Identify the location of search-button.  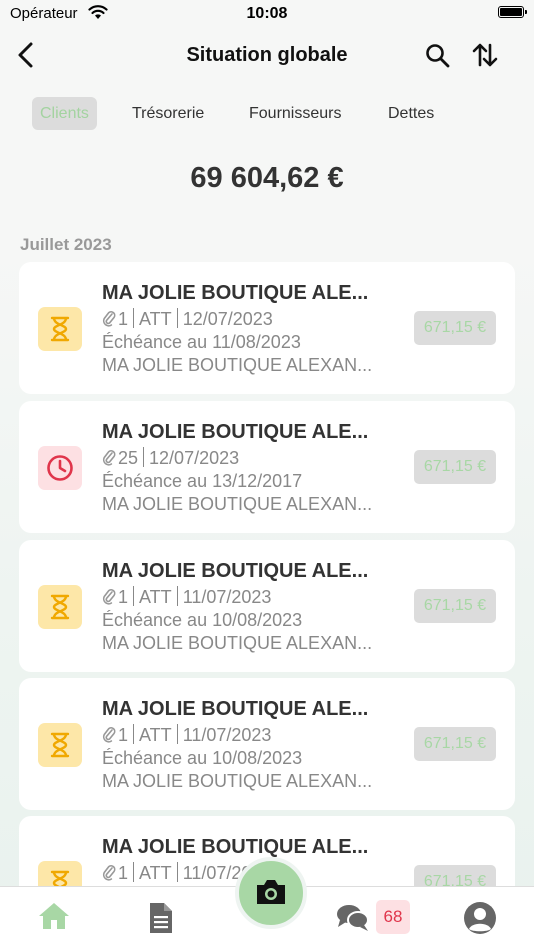
(438, 56).